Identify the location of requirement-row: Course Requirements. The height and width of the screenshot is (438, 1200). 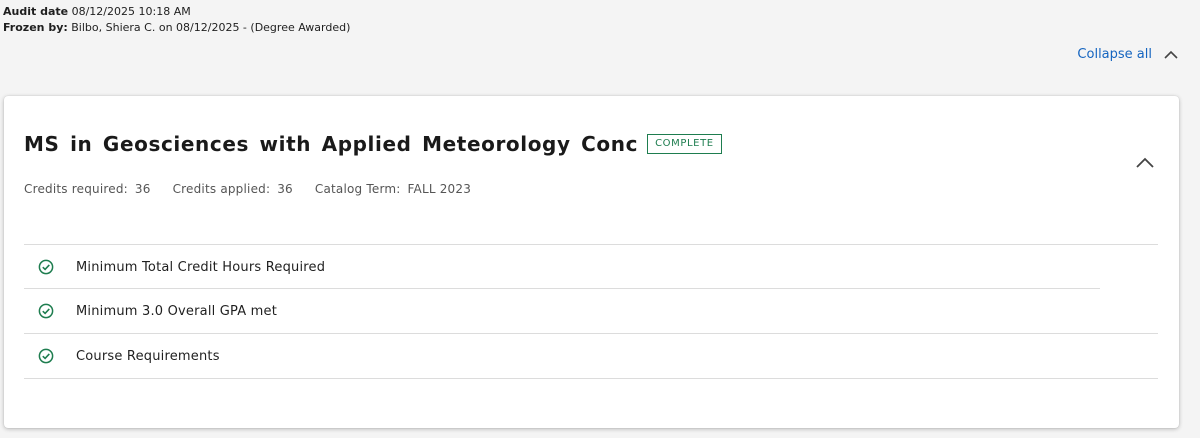
(591, 356).